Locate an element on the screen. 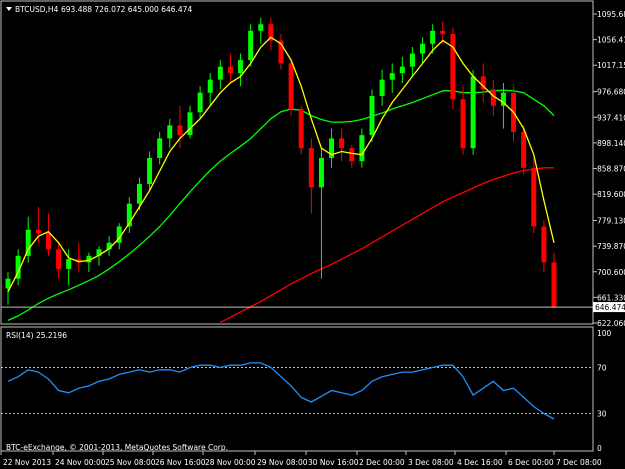  price-tick-label: 1017.150 is located at coordinates (611, 65).